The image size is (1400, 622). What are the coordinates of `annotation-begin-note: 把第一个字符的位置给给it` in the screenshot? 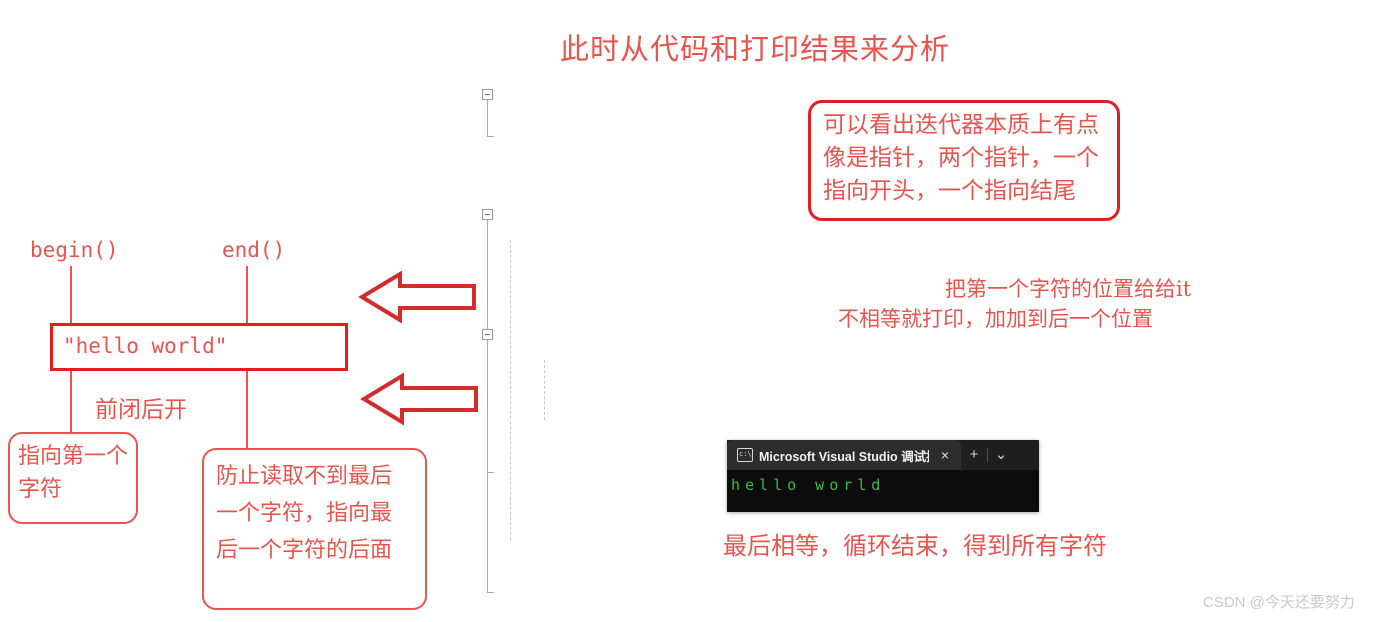 It's located at (1068, 289).